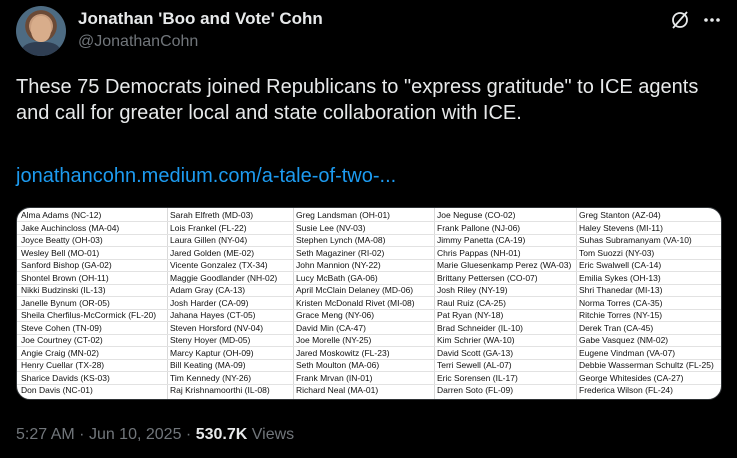  Describe the element at coordinates (621, 315) in the screenshot. I see `table-cell: Ritchie Torres (NY-15)` at that location.